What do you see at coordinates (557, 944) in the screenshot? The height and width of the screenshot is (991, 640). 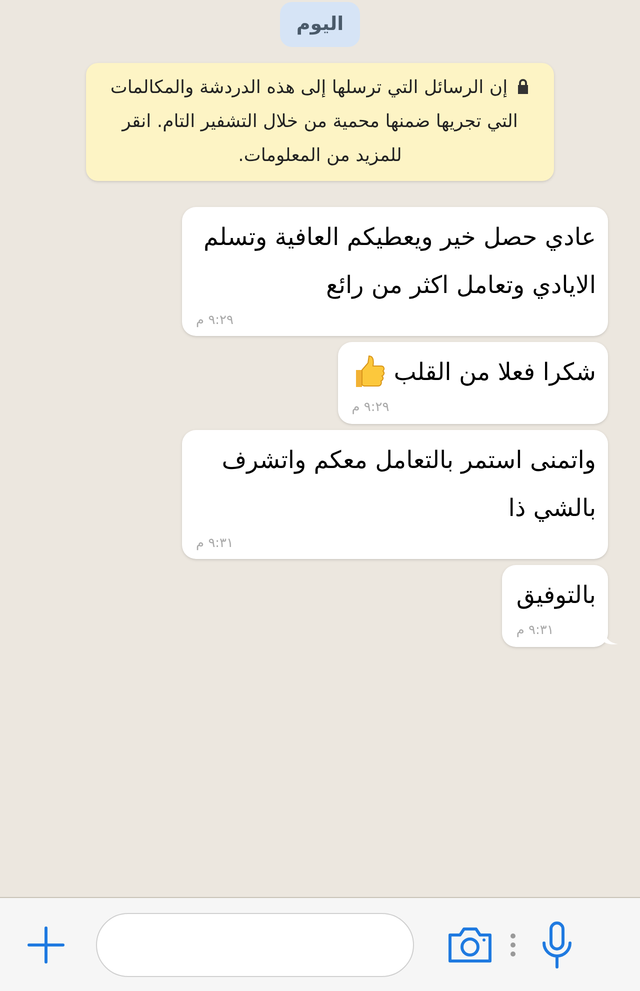 I see `microphone-icon` at bounding box center [557, 944].